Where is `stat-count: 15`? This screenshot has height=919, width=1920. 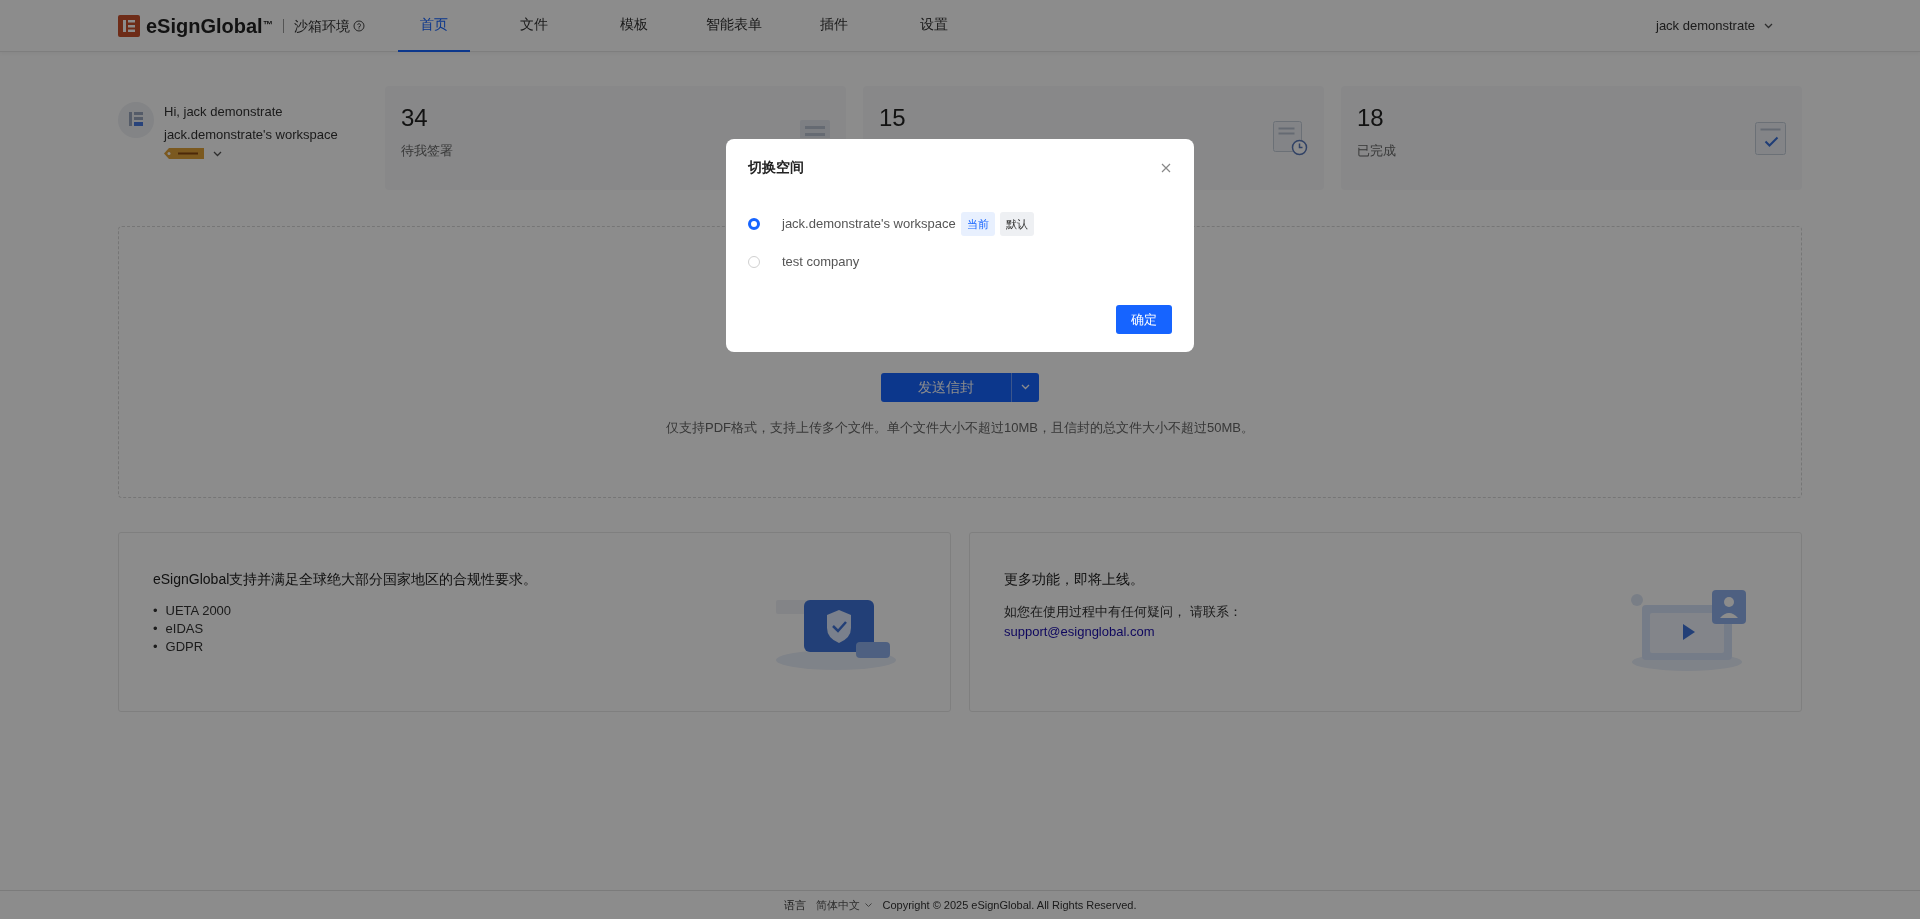 stat-count: 15 is located at coordinates (892, 118).